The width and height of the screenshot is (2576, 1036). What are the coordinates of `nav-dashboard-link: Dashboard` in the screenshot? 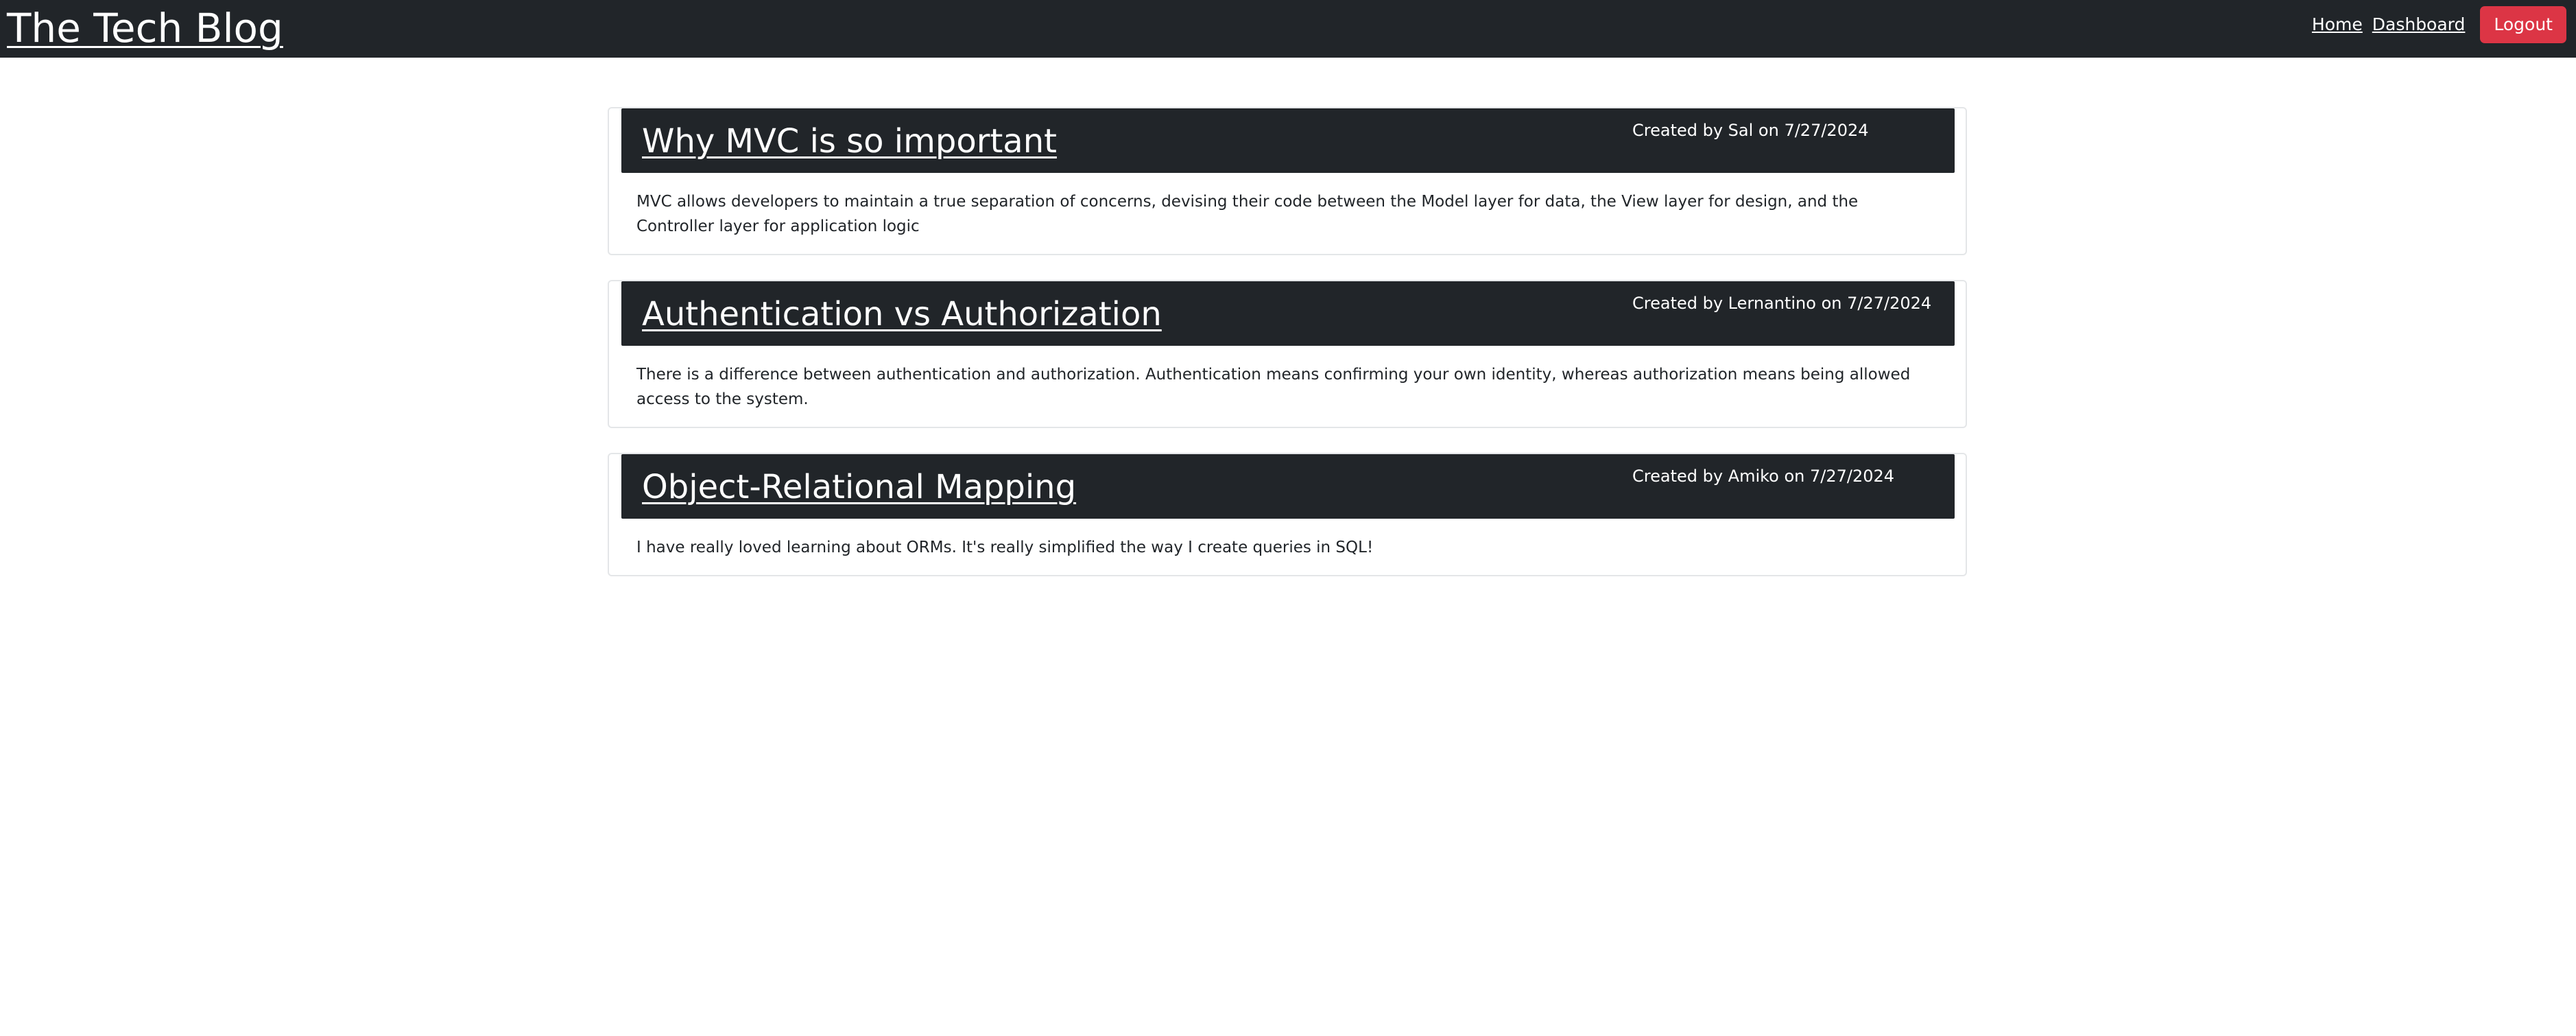 It's located at (2419, 24).